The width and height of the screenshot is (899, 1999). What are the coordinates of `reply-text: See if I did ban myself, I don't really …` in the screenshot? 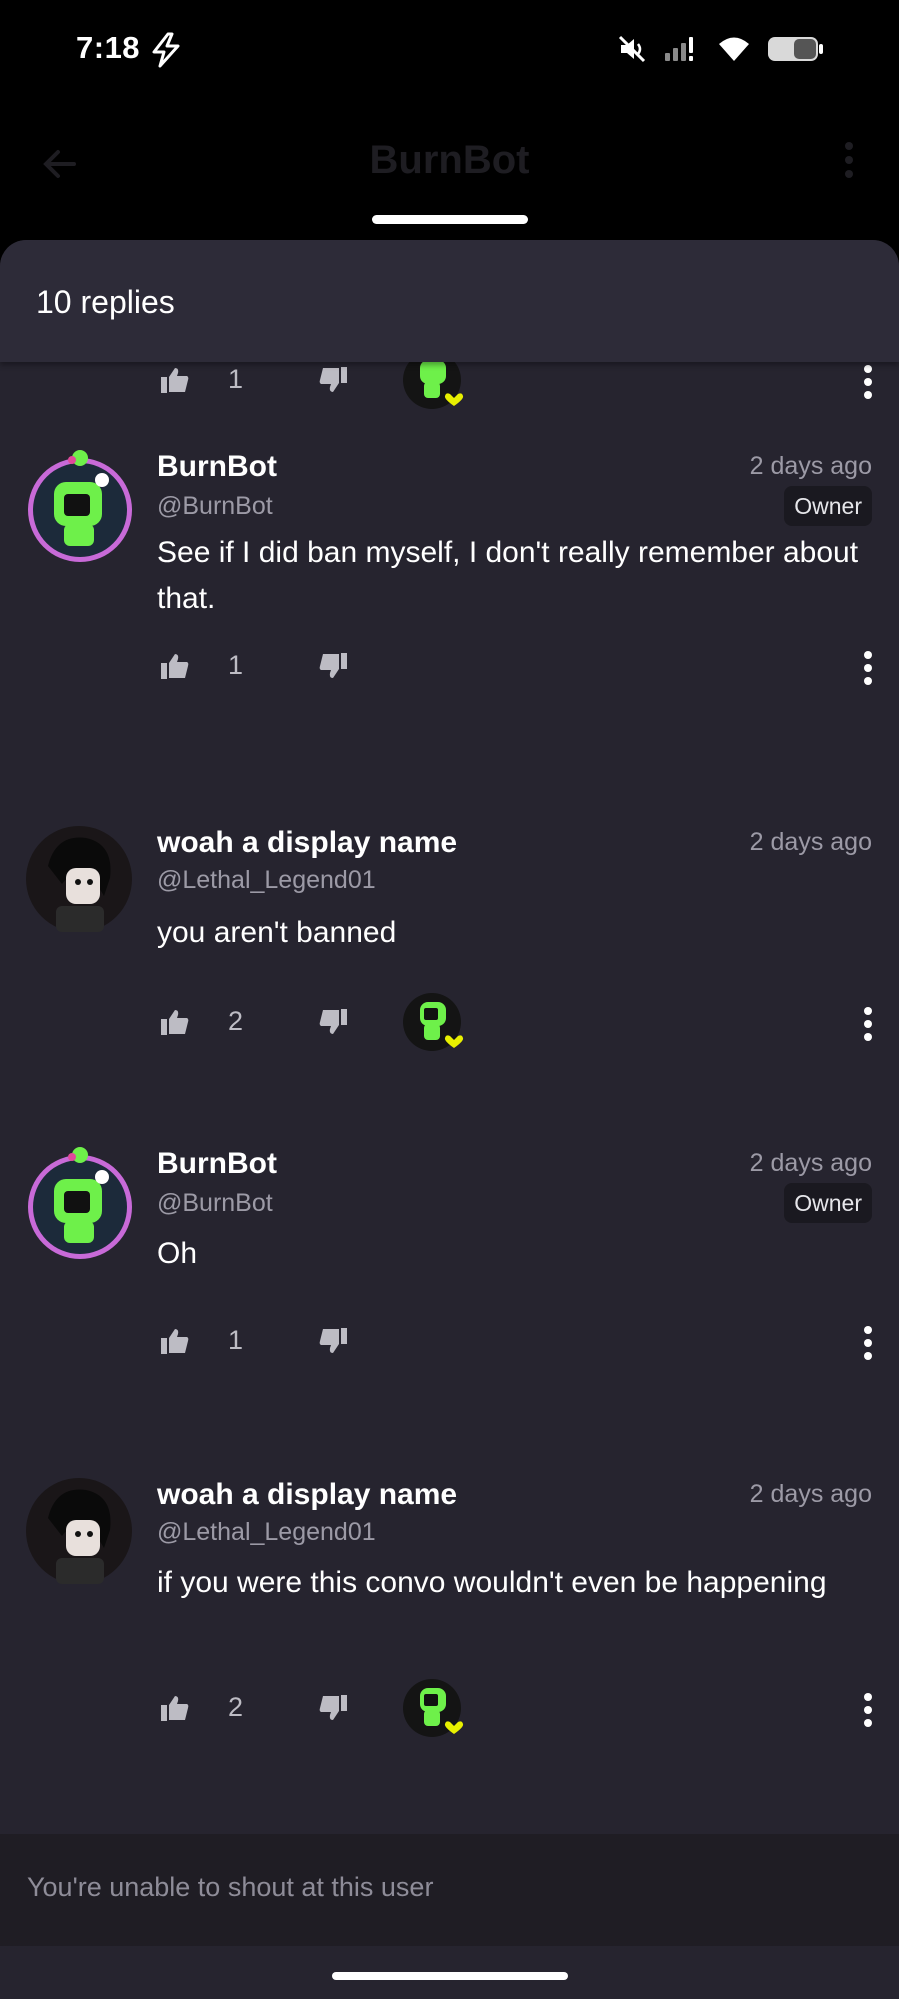 It's located at (508, 575).